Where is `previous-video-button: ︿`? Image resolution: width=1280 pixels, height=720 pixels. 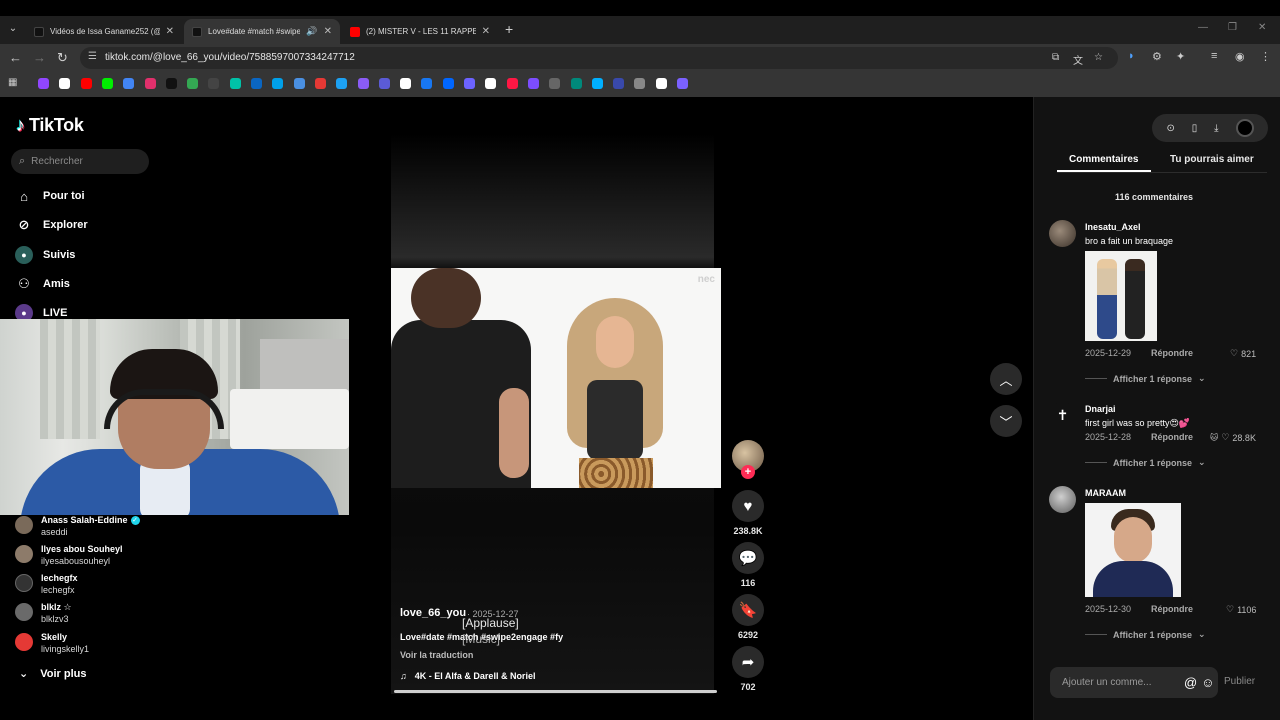
previous-video-button: ︿ is located at coordinates (1006, 379).